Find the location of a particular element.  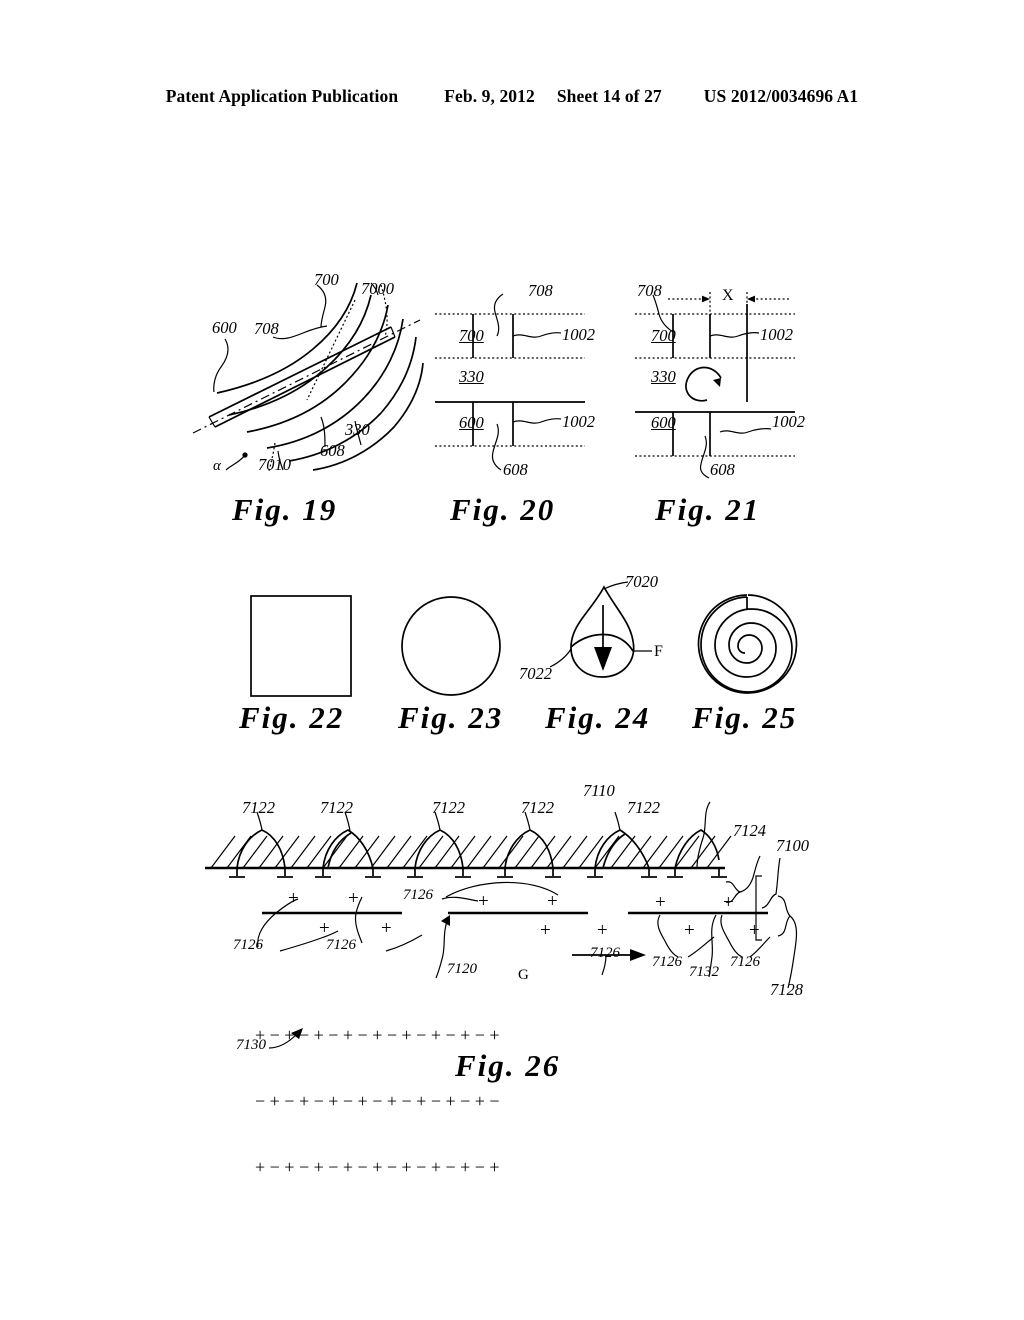

fig26-label-7126-6: 7126 is located at coordinates (745, 962).